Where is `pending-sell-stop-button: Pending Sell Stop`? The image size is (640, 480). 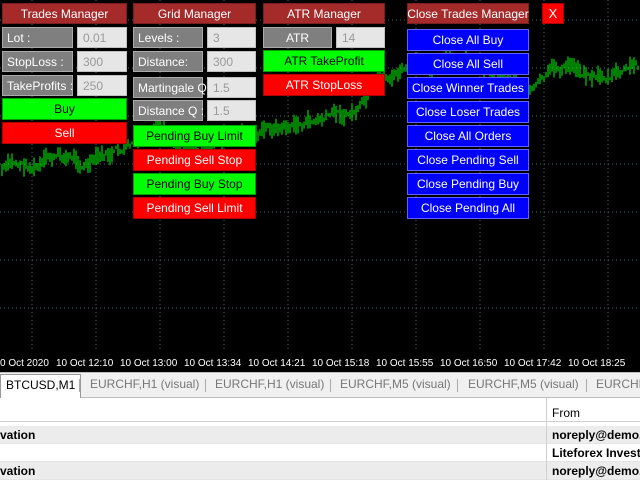 pending-sell-stop-button: Pending Sell Stop is located at coordinates (194, 160).